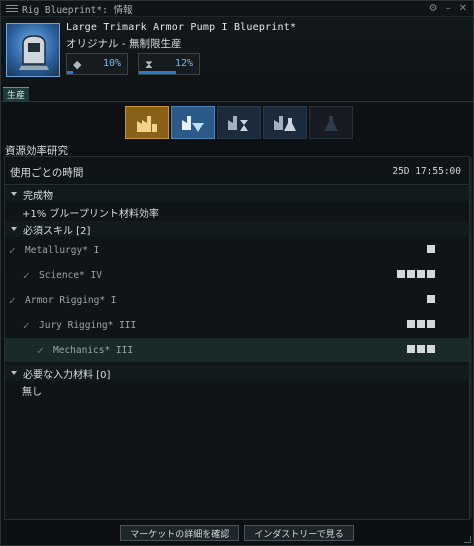  Describe the element at coordinates (471, 338) in the screenshot. I see `scrollbar` at that location.